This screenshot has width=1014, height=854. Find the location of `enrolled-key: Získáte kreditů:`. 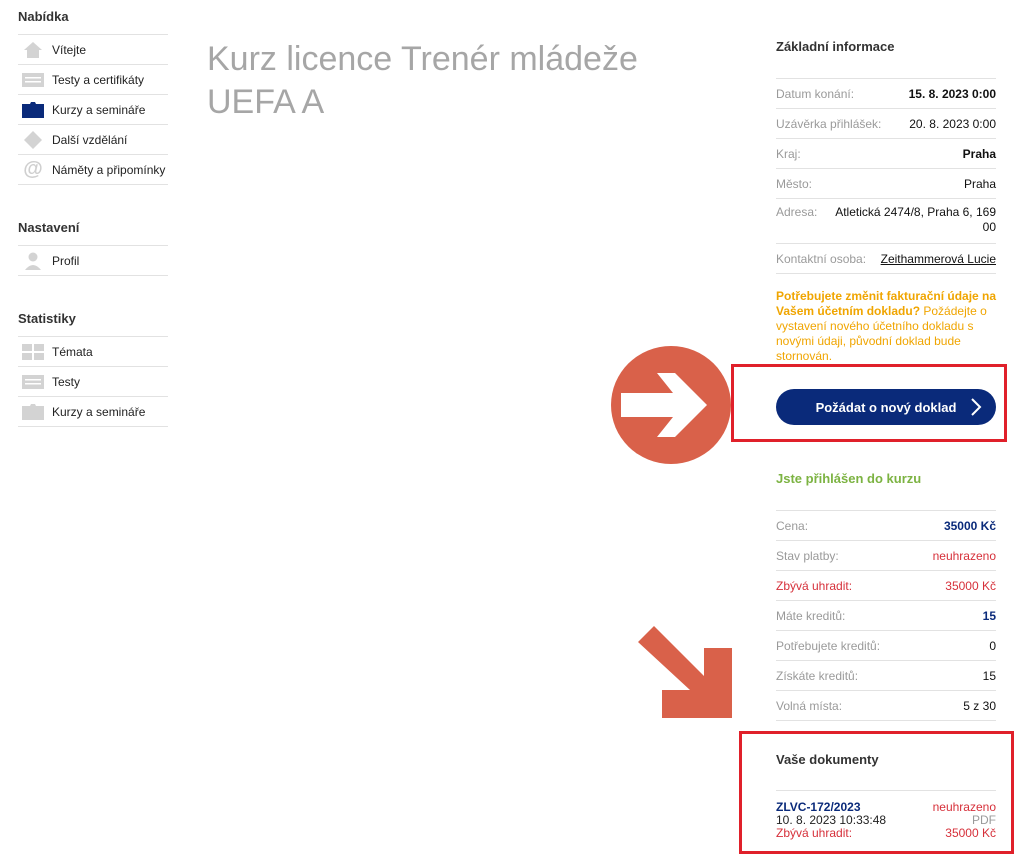

enrolled-key: Získáte kreditů: is located at coordinates (817, 675).